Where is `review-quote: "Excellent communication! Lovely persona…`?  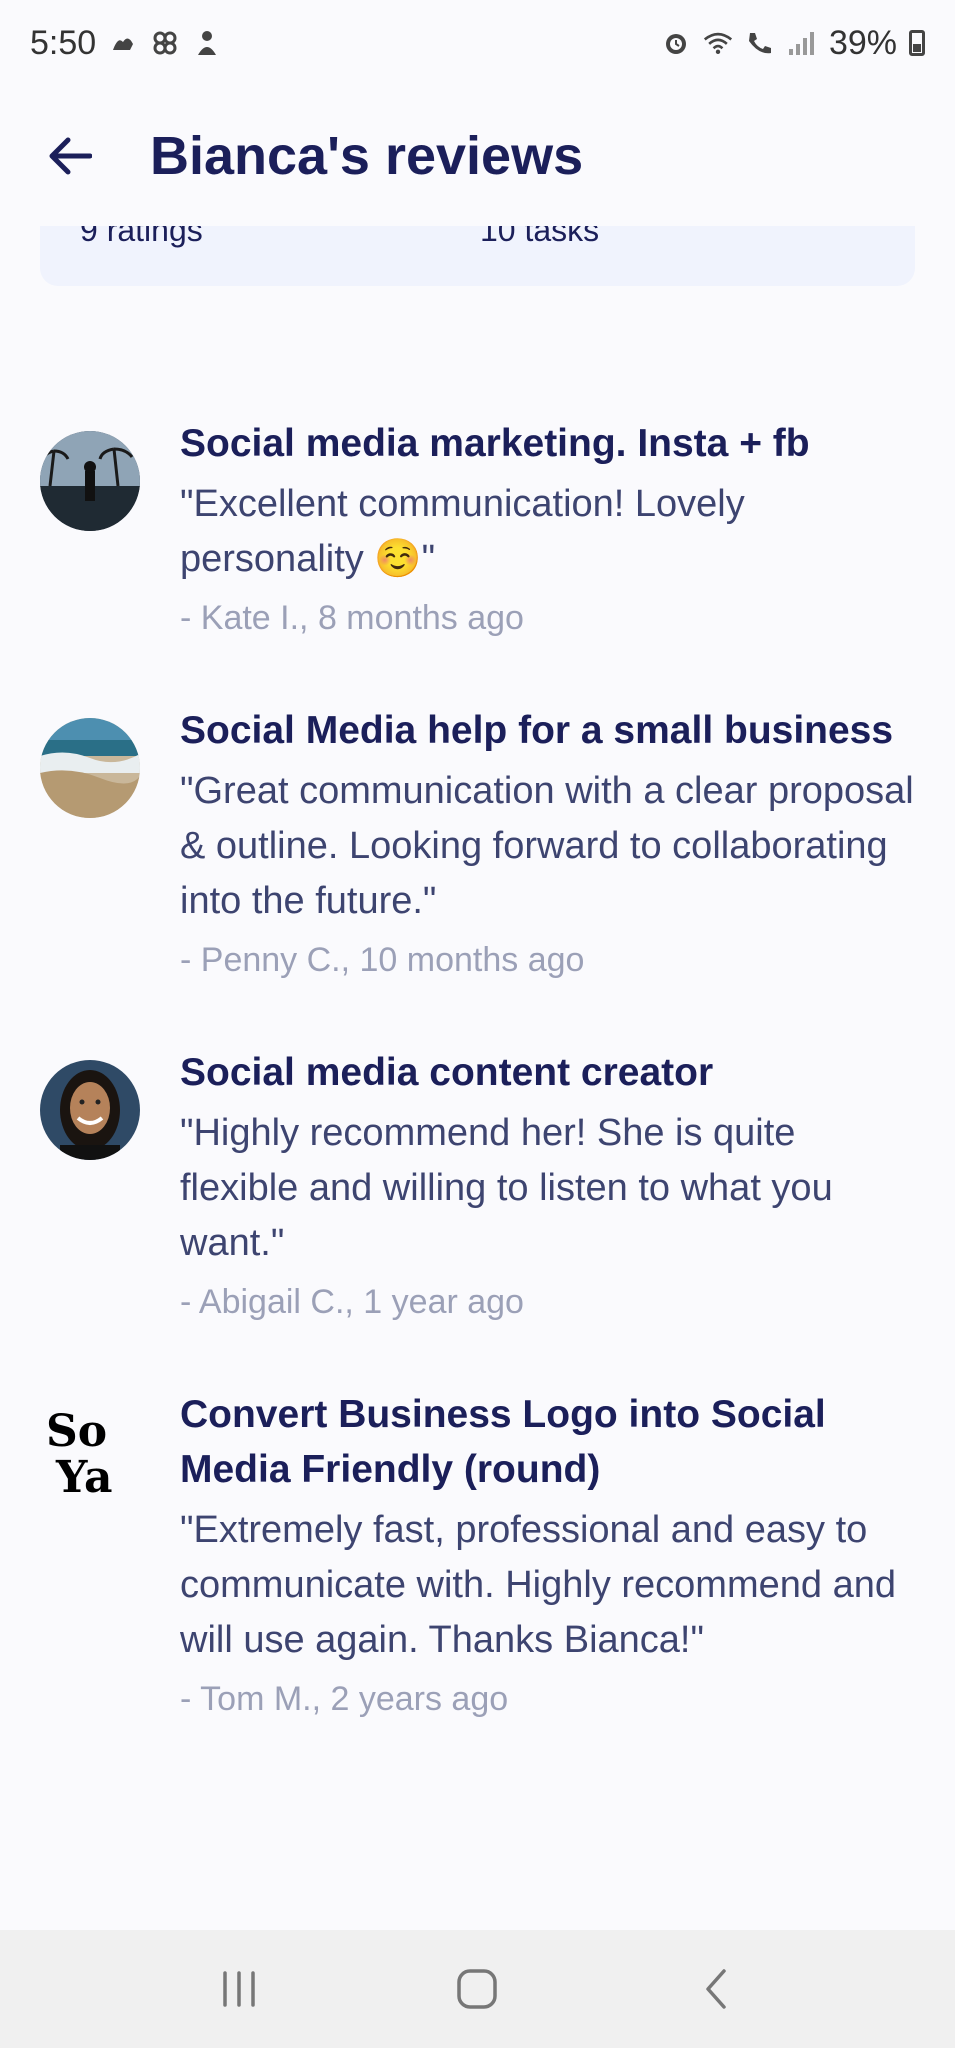 review-quote: "Excellent communication! Lovely persona… is located at coordinates (462, 531).